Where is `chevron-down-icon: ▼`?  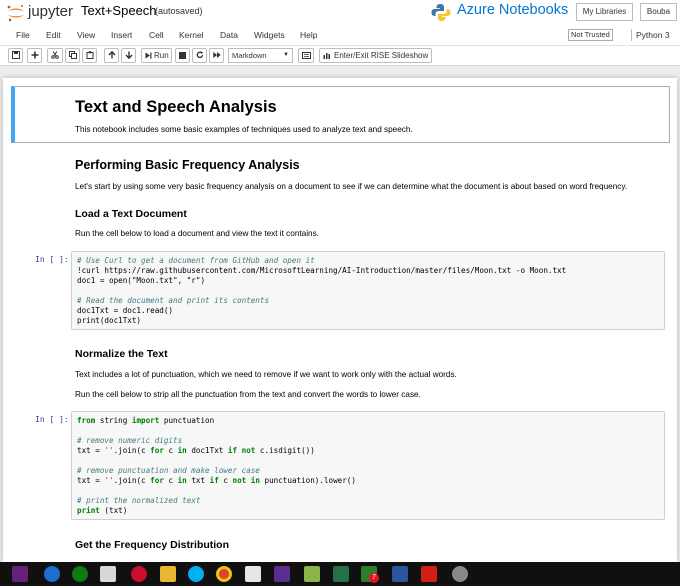 chevron-down-icon: ▼ is located at coordinates (286, 55).